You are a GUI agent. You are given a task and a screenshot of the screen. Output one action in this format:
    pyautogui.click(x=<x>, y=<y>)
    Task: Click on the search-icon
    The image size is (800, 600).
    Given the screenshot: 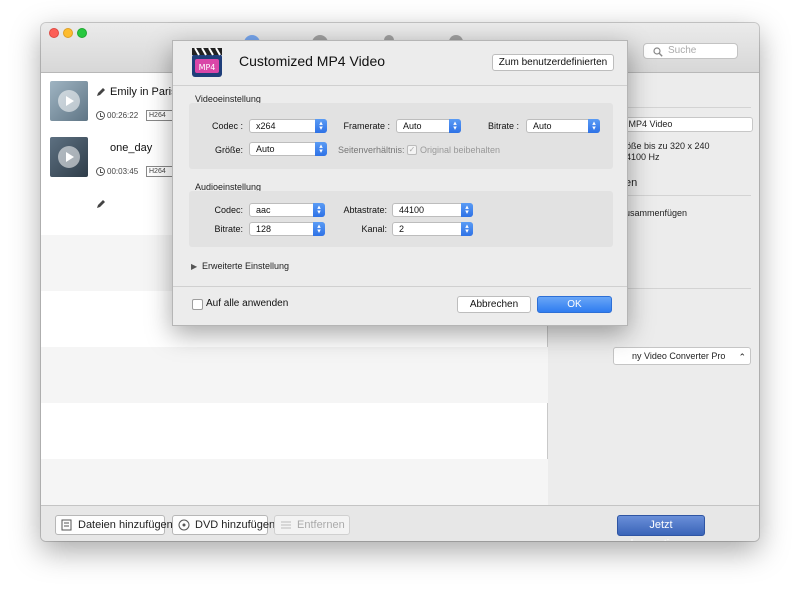 What is the action you would take?
    pyautogui.click(x=658, y=52)
    